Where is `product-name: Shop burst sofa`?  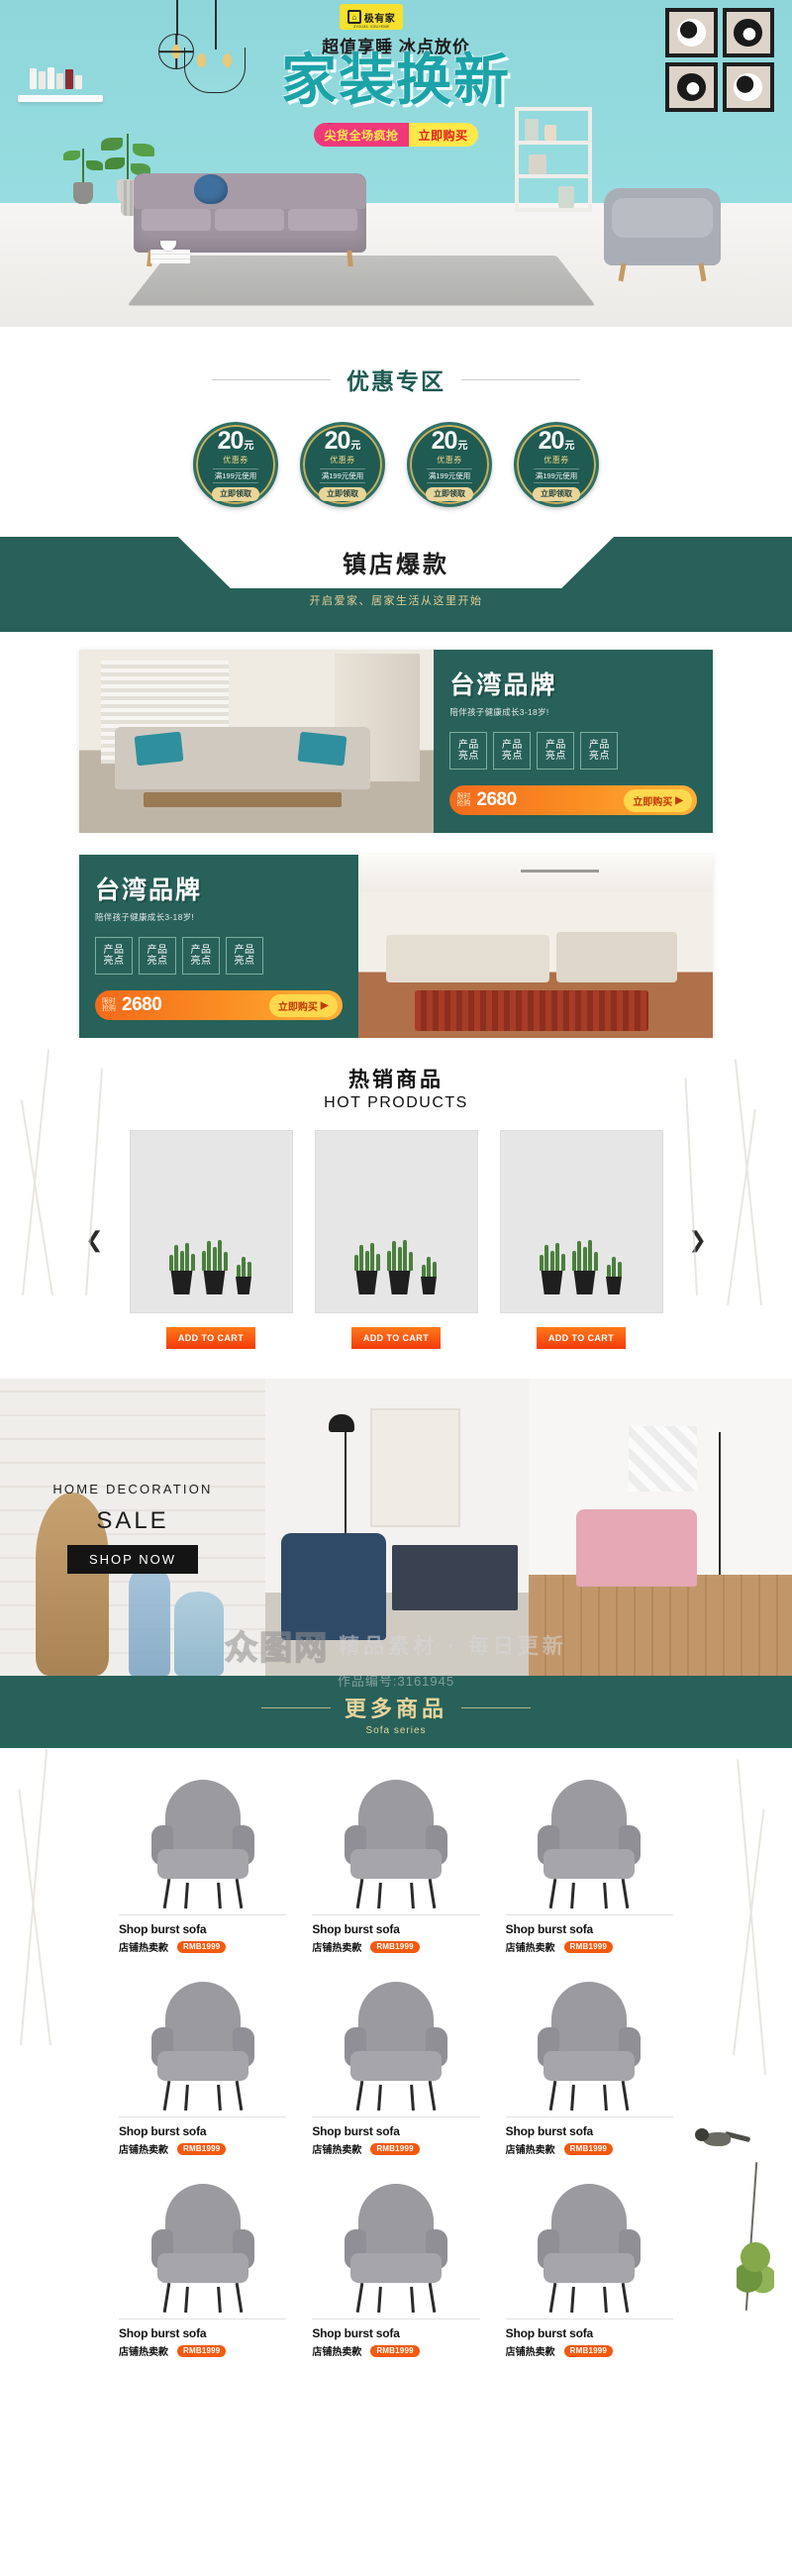 product-name: Shop burst sofa is located at coordinates (356, 1929).